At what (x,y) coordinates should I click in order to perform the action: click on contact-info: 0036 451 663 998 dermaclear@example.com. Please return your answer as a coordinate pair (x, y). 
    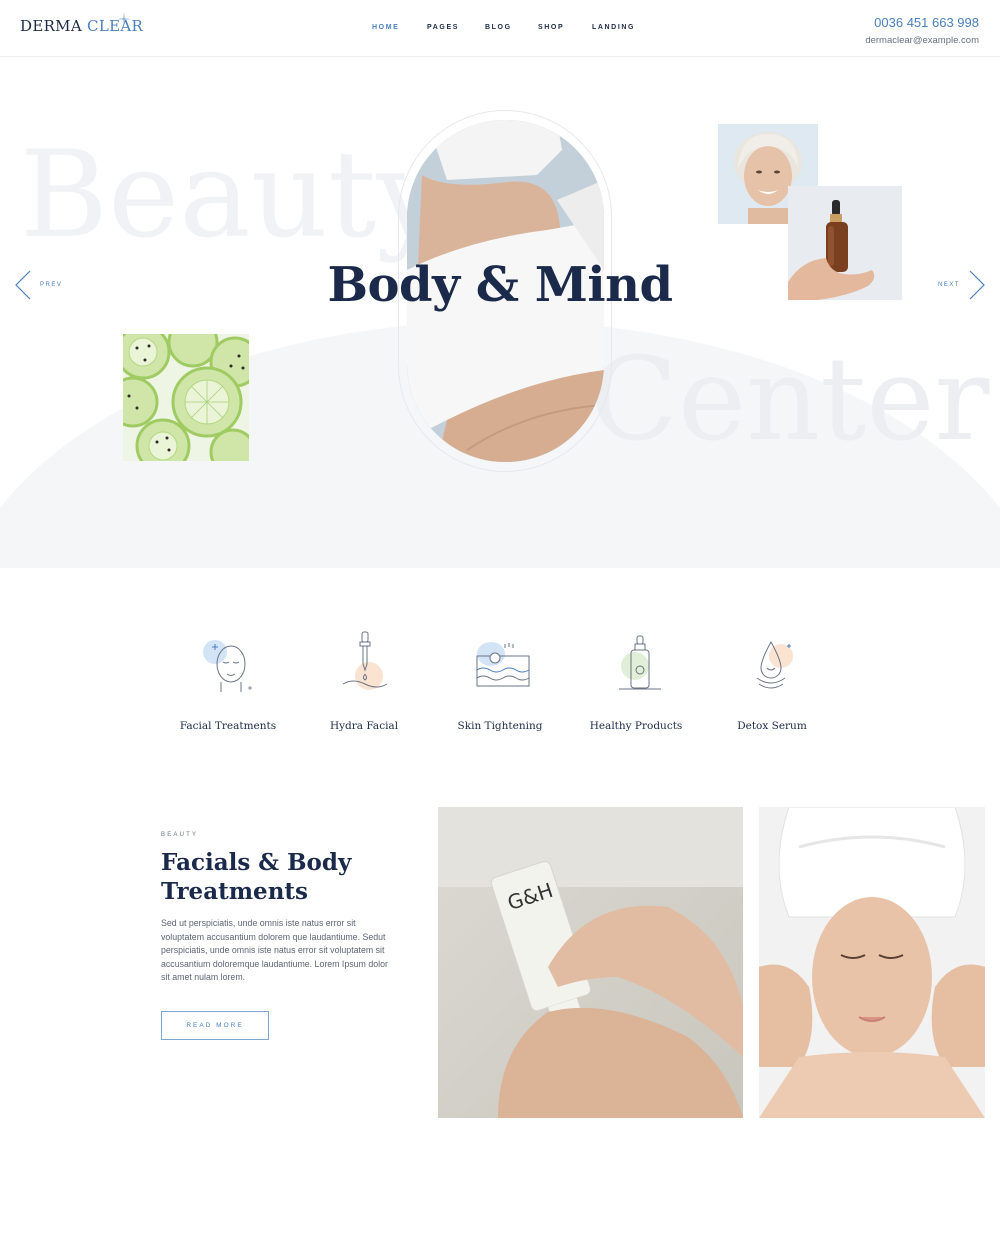
    Looking at the image, I should click on (922, 30).